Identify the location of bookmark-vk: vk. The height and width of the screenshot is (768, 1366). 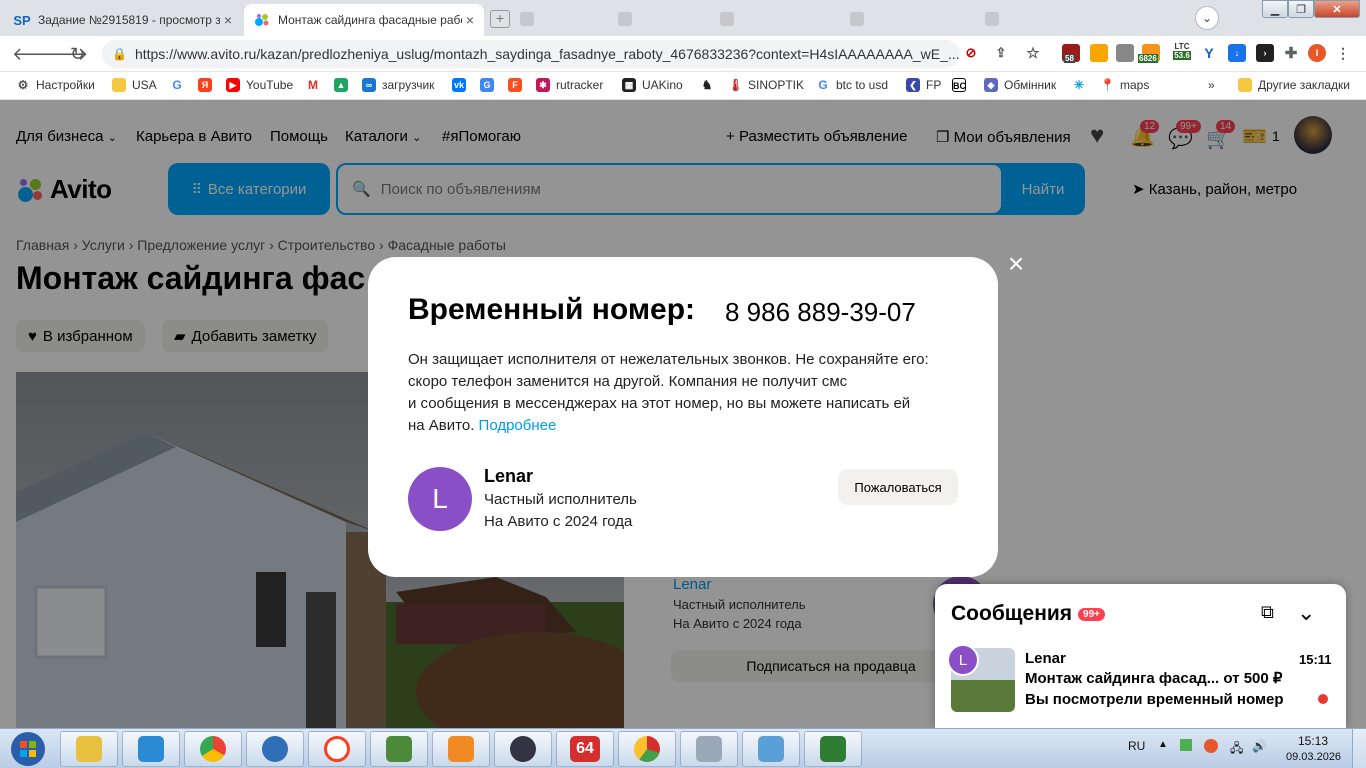
(459, 85).